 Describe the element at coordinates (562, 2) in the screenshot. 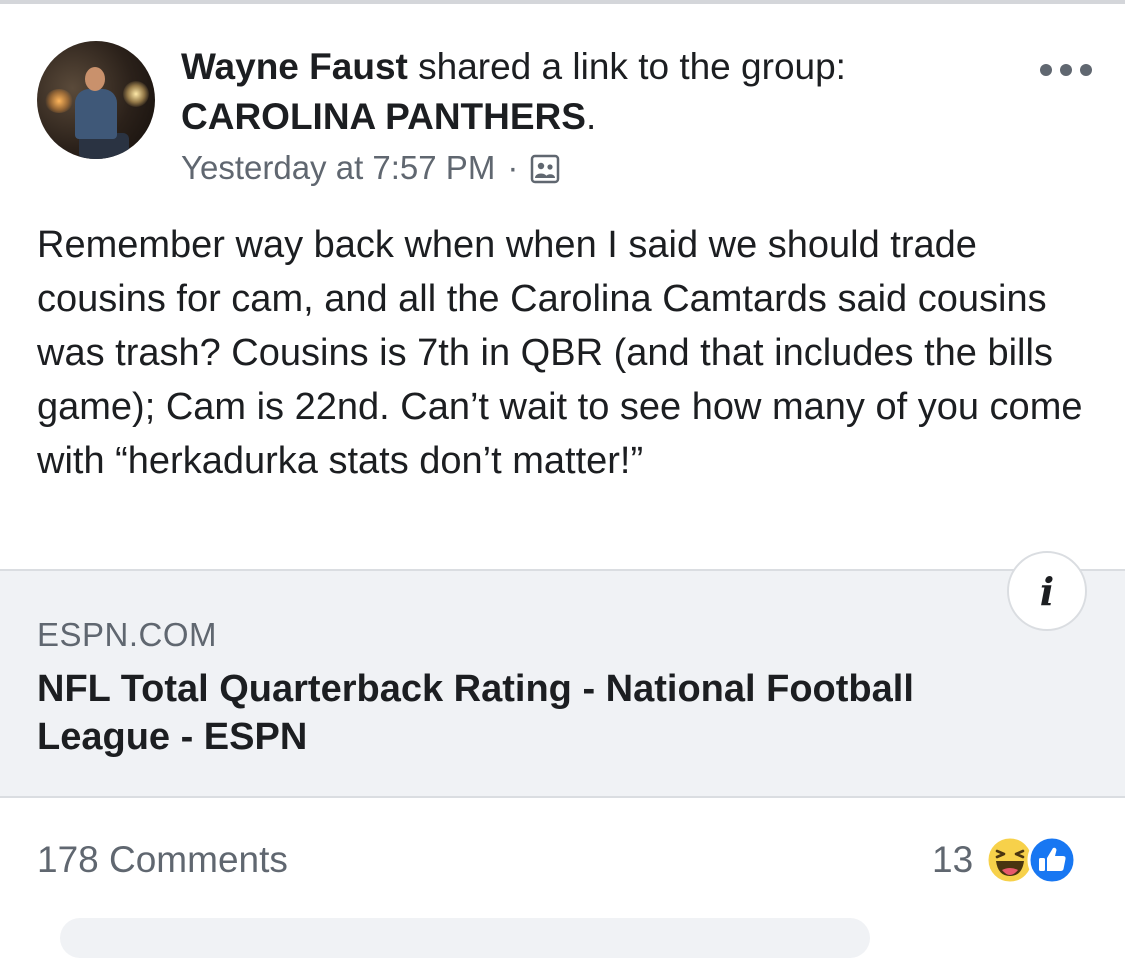

I see `top-divider` at that location.